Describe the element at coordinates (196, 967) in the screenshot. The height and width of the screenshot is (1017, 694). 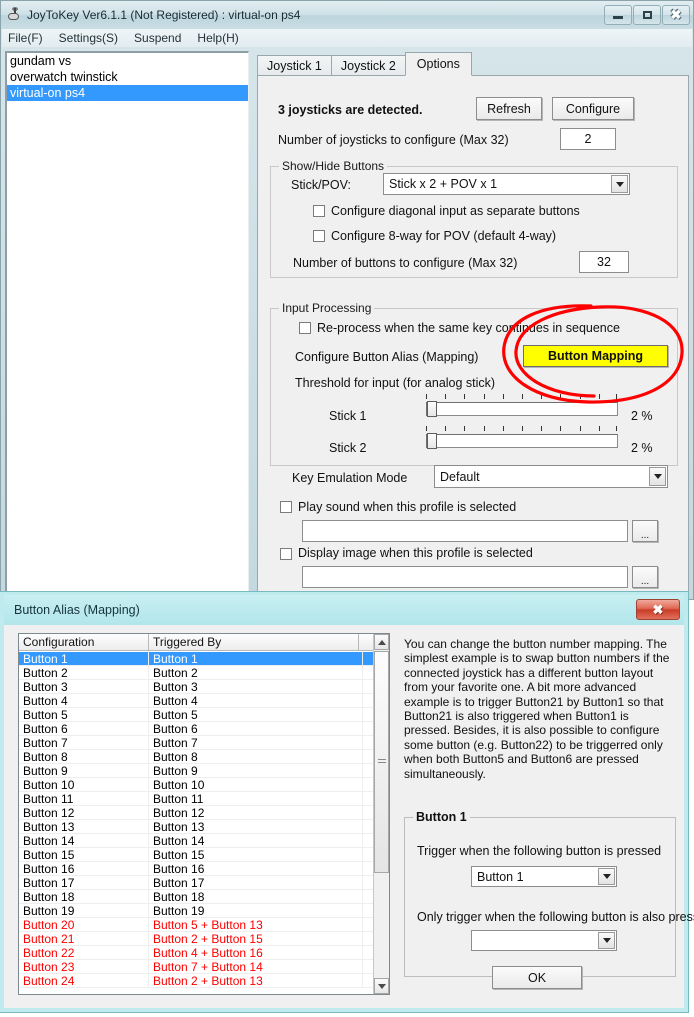
I see `table-row: Button 23 Button 7 + Button 14` at that location.